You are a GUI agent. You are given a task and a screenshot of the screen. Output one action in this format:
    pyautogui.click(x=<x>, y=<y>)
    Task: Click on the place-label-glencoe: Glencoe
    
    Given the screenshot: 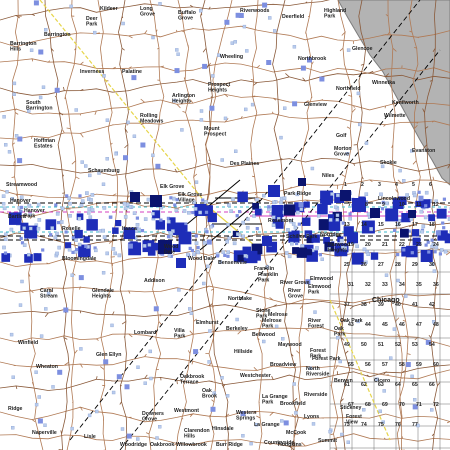 What is the action you would take?
    pyautogui.click(x=362, y=49)
    